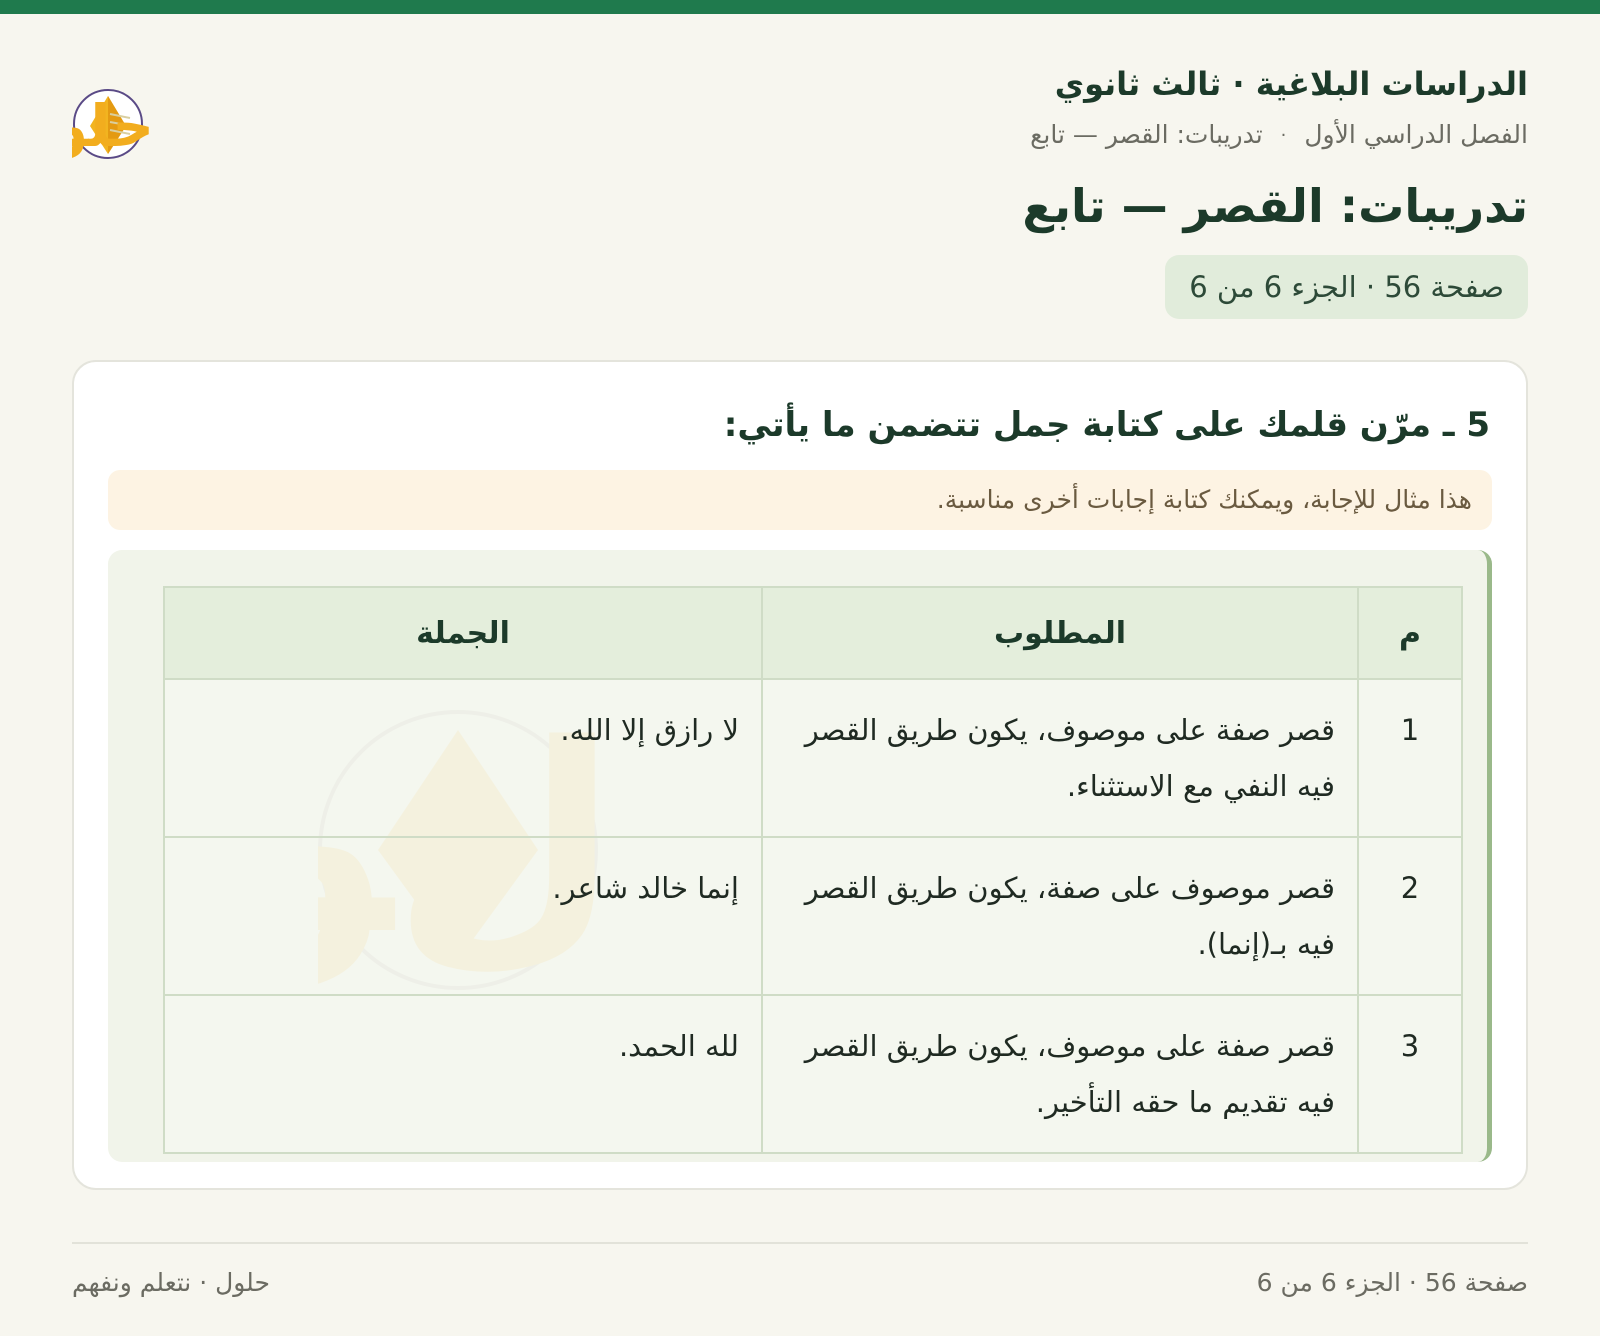 This screenshot has width=1600, height=1336. What do you see at coordinates (1146, 134) in the screenshot?
I see `breadcrumb-lesson: تدريبات: القصر — تابع` at bounding box center [1146, 134].